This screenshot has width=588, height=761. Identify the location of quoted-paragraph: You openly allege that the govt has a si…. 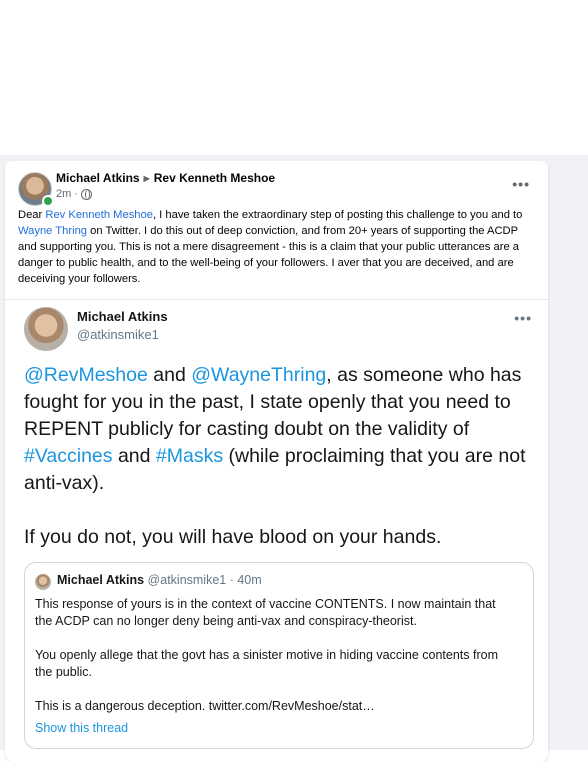
(267, 663).